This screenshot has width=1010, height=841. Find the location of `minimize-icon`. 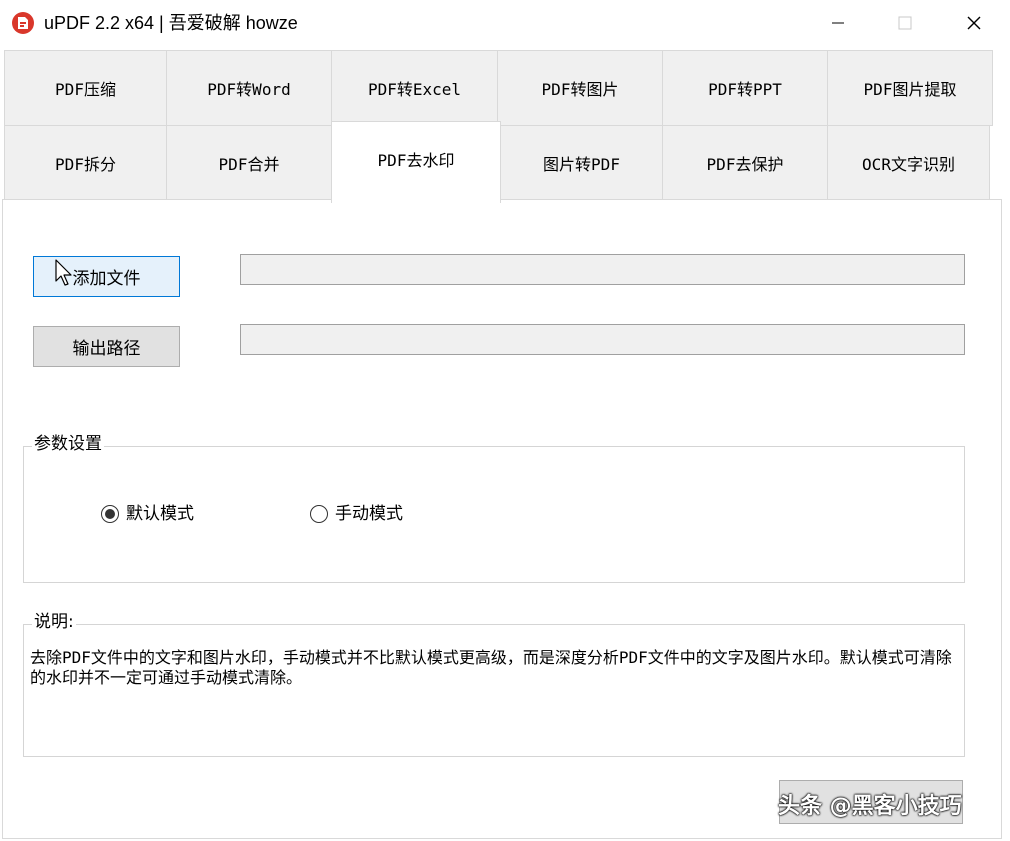

minimize-icon is located at coordinates (838, 23).